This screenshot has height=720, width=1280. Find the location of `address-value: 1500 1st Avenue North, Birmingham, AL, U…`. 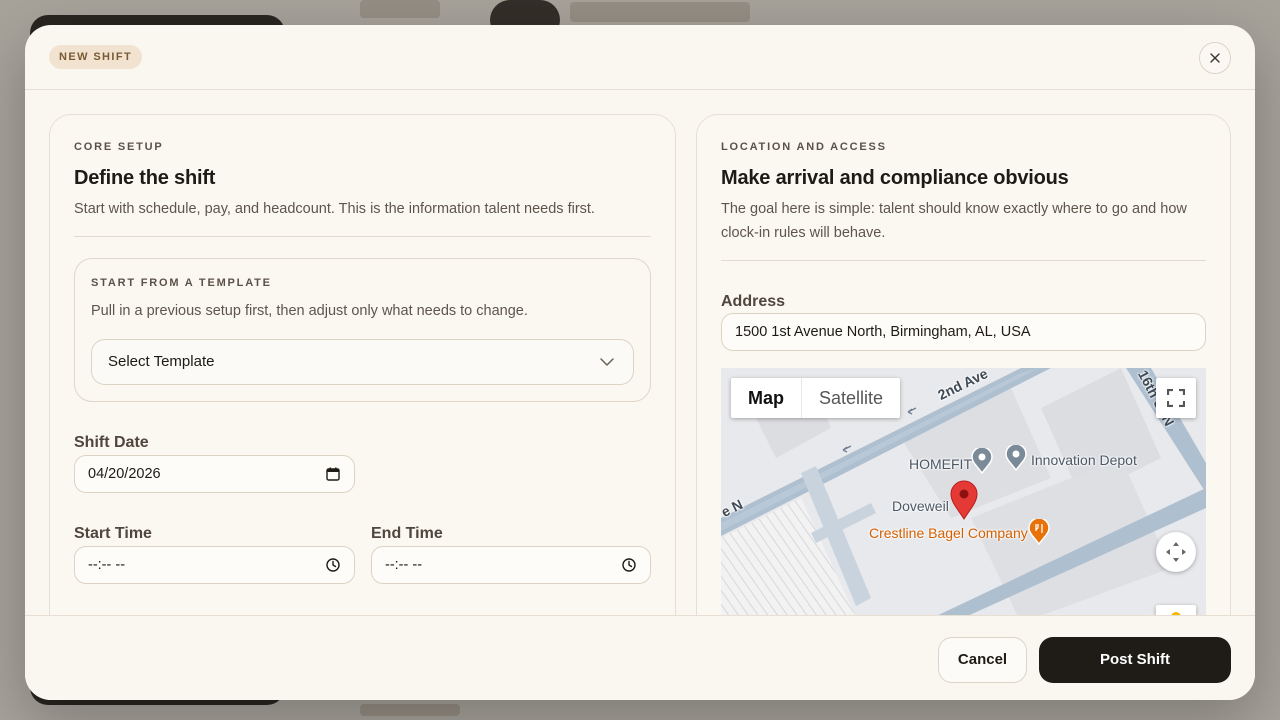

address-value: 1500 1st Avenue North, Birmingham, AL, U… is located at coordinates (883, 332).